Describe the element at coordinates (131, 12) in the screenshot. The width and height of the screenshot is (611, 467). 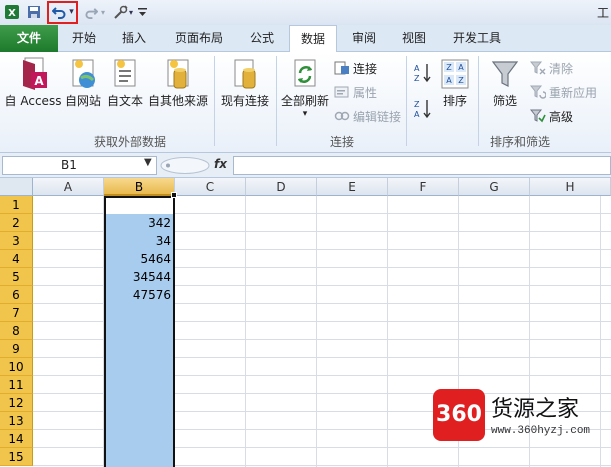
I see `tools-dropdown-icon: ▾` at that location.